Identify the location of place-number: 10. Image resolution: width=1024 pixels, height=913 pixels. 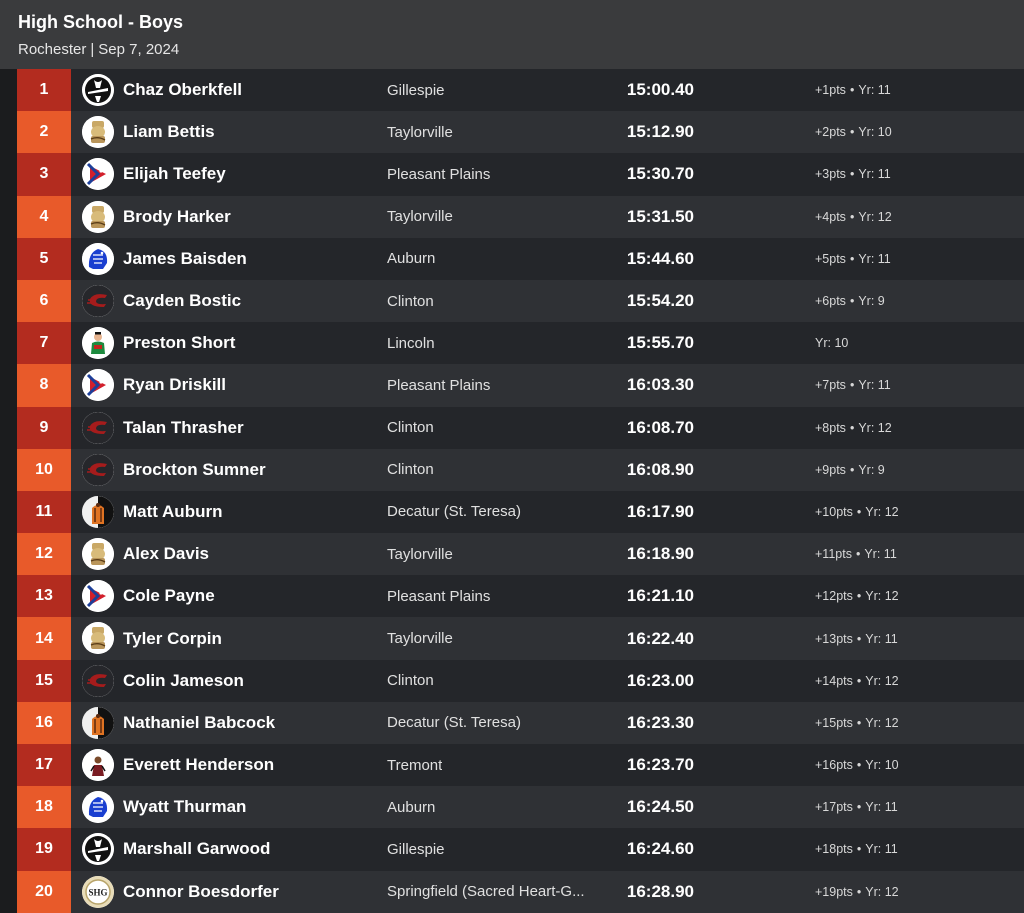
(44, 469).